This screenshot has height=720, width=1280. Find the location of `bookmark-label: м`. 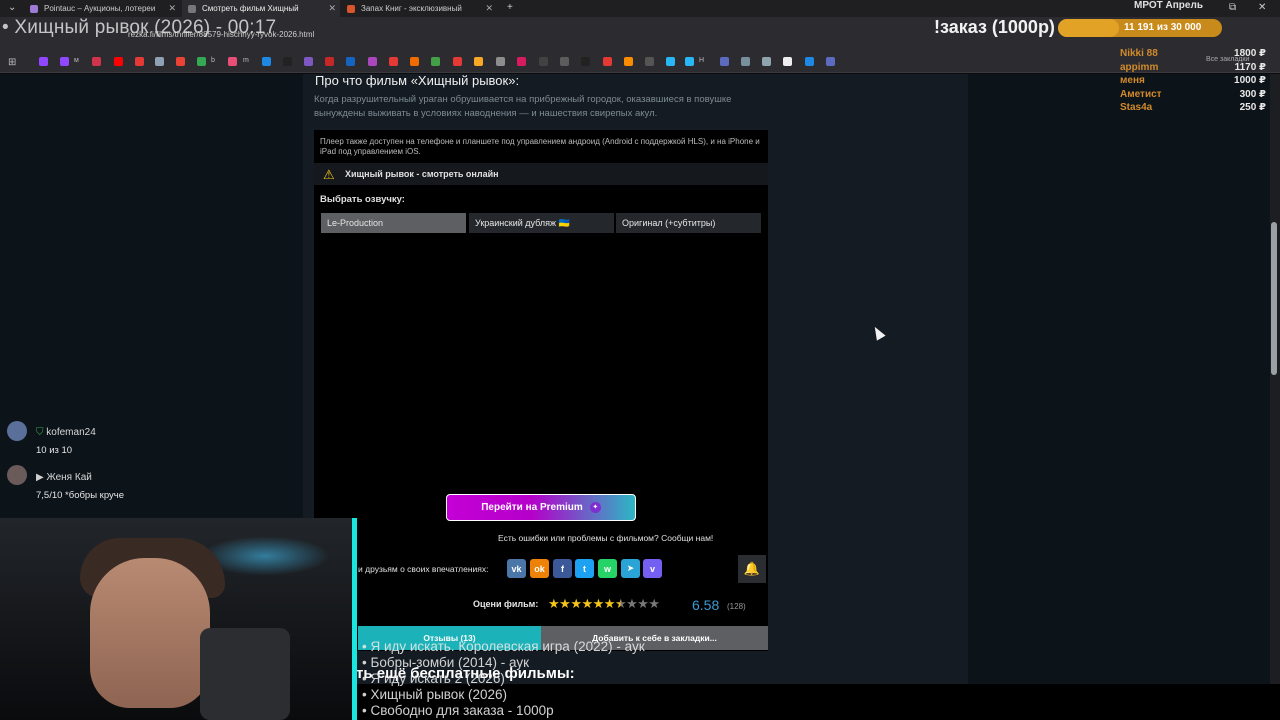

bookmark-label: м is located at coordinates (76, 60).